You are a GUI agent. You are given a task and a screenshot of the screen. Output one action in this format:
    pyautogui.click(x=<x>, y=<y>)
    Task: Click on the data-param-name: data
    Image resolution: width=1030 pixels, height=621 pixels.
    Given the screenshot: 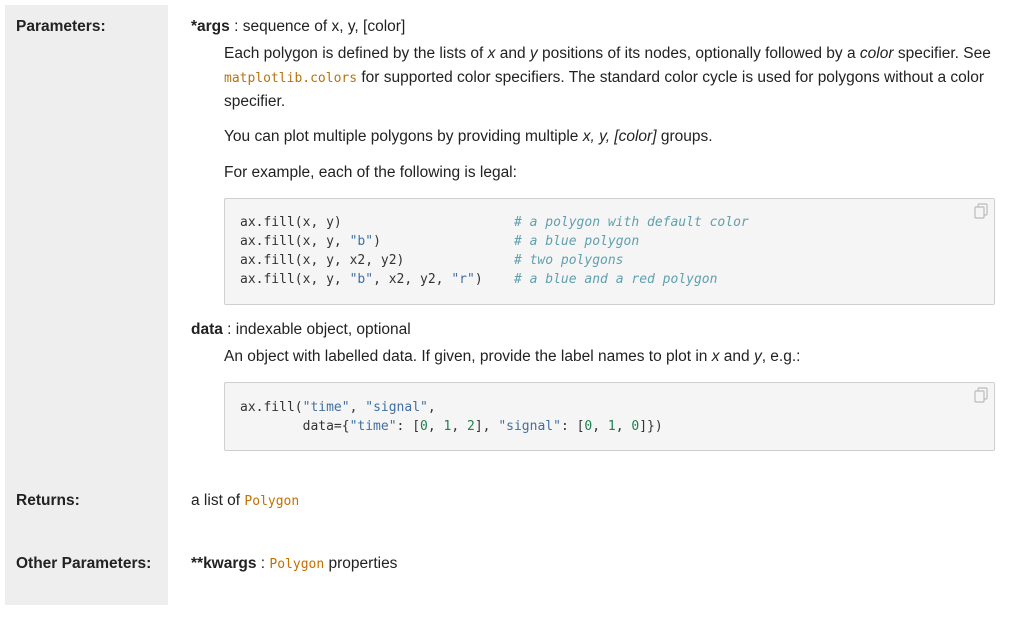 What is the action you would take?
    pyautogui.click(x=207, y=329)
    